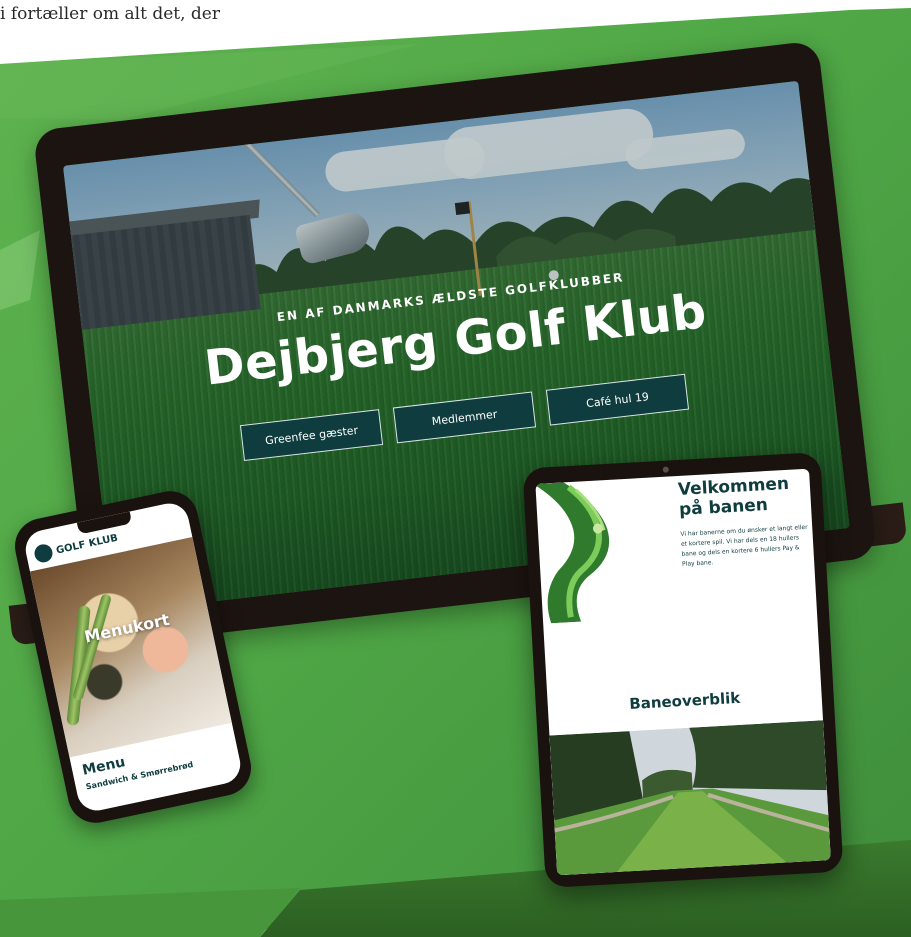  What do you see at coordinates (572, 553) in the screenshot?
I see `course-map-illustration` at bounding box center [572, 553].